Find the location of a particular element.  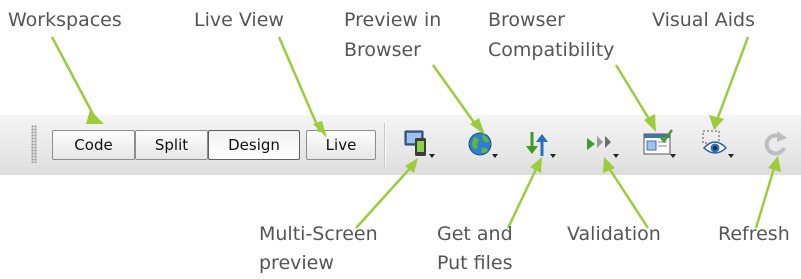

callout-live-view is located at coordinates (299, 84).